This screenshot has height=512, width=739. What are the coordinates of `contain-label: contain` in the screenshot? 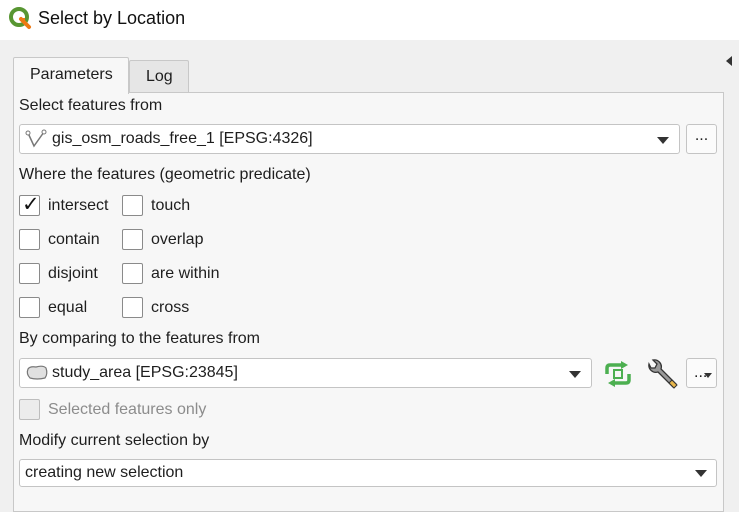 It's located at (74, 239).